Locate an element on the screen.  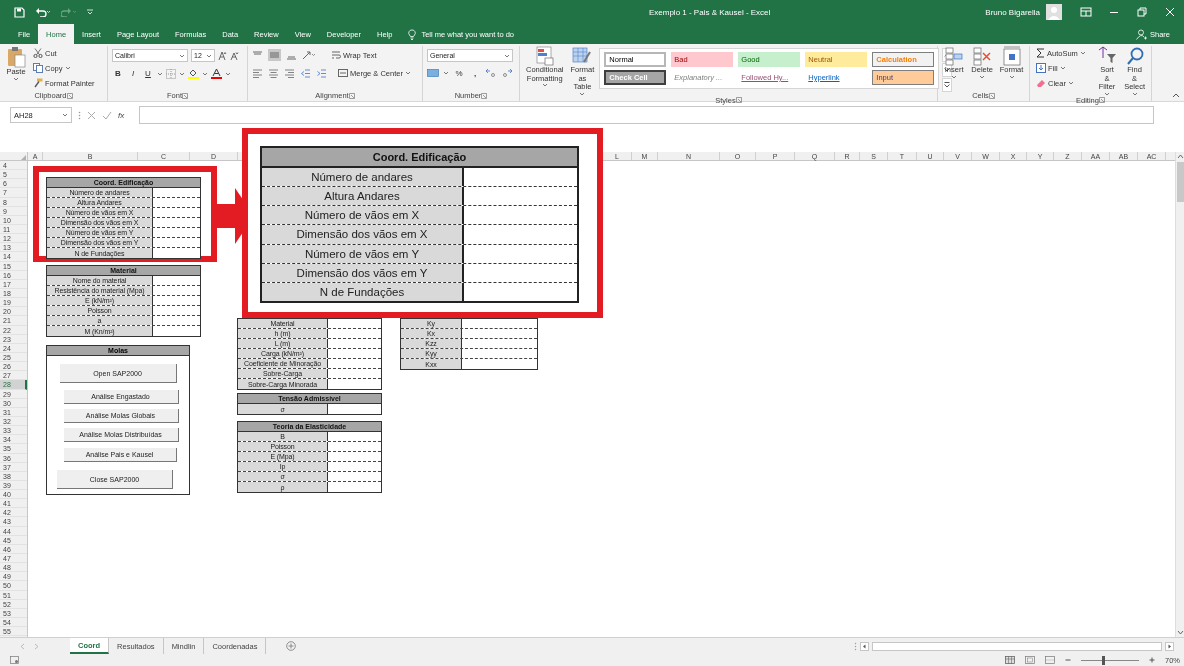
comma-style-button: , is located at coordinates (475, 73).